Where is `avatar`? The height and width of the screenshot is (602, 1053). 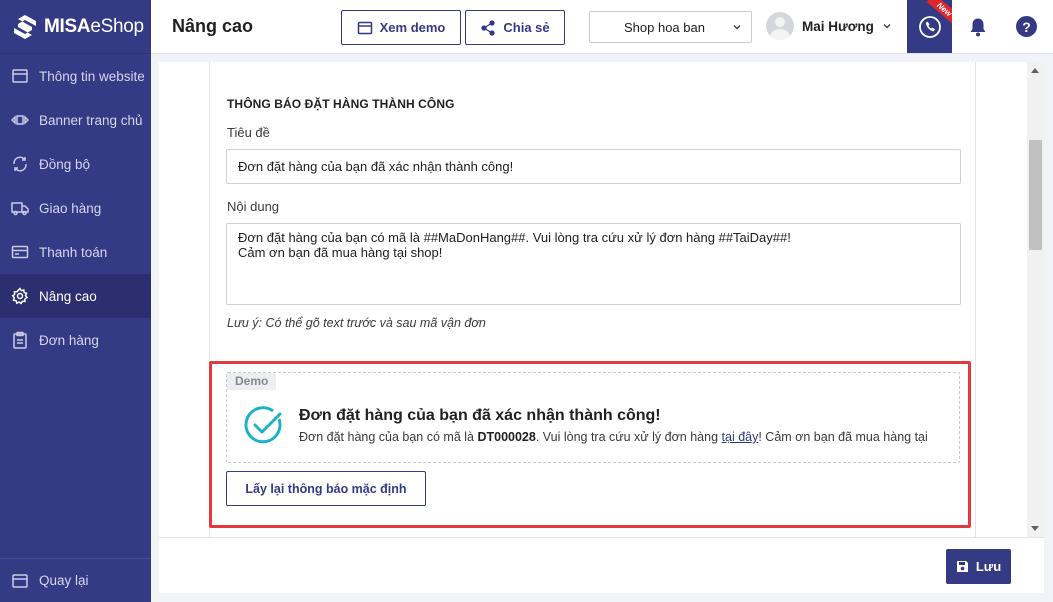 avatar is located at coordinates (780, 26).